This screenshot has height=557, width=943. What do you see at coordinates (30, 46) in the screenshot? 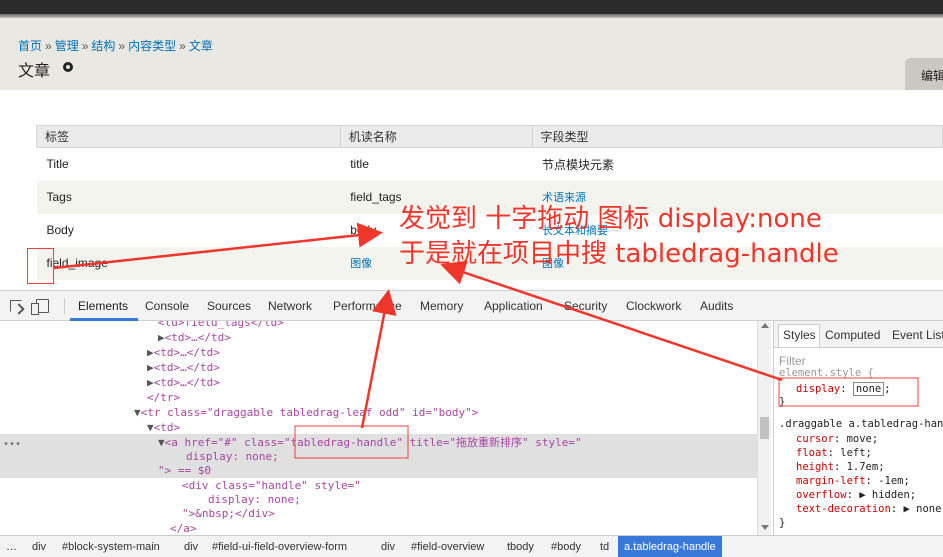
I see `breadcrumb-home: 首页` at bounding box center [30, 46].